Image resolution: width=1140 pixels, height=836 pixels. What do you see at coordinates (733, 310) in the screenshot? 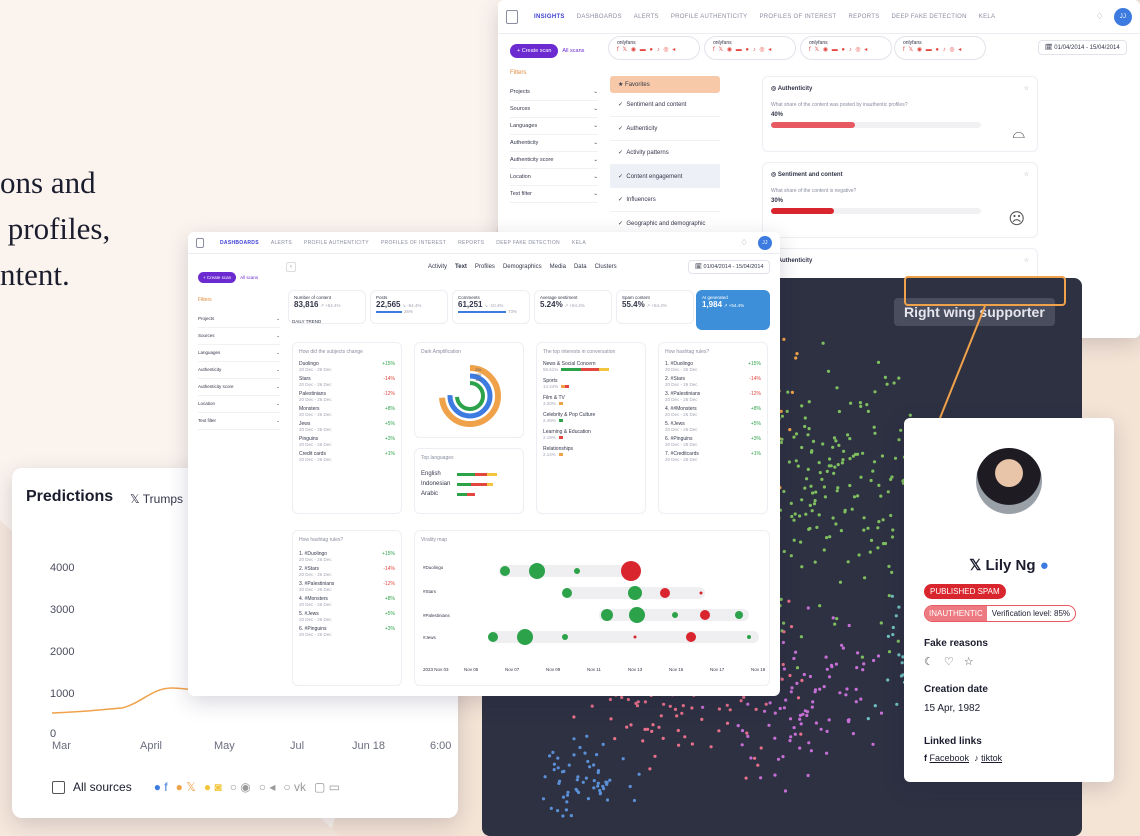
I see `stat-ai-generated: AI generated 1,984 ↗ +54.4%` at bounding box center [733, 310].